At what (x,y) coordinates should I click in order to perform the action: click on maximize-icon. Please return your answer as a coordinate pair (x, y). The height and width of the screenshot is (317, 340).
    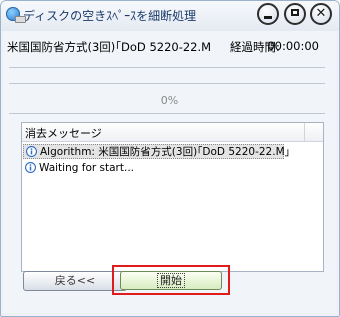
    Looking at the image, I should click on (295, 12).